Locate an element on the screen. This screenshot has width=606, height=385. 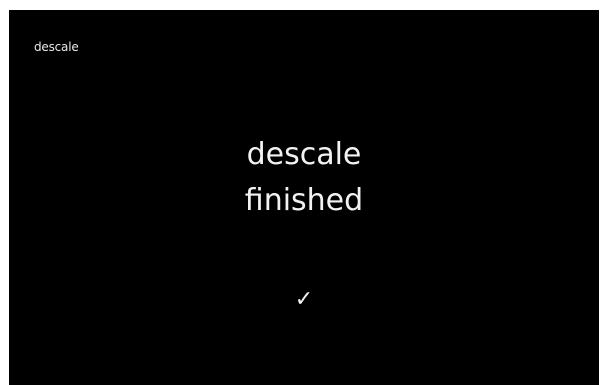
screen-title: descale is located at coordinates (56, 47).